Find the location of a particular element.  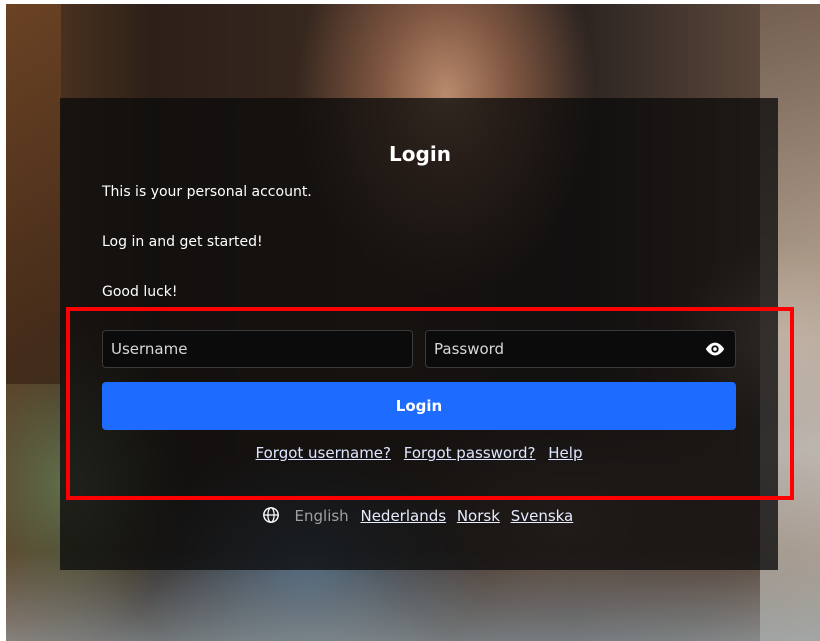

login-title: Login is located at coordinates (420, 154).